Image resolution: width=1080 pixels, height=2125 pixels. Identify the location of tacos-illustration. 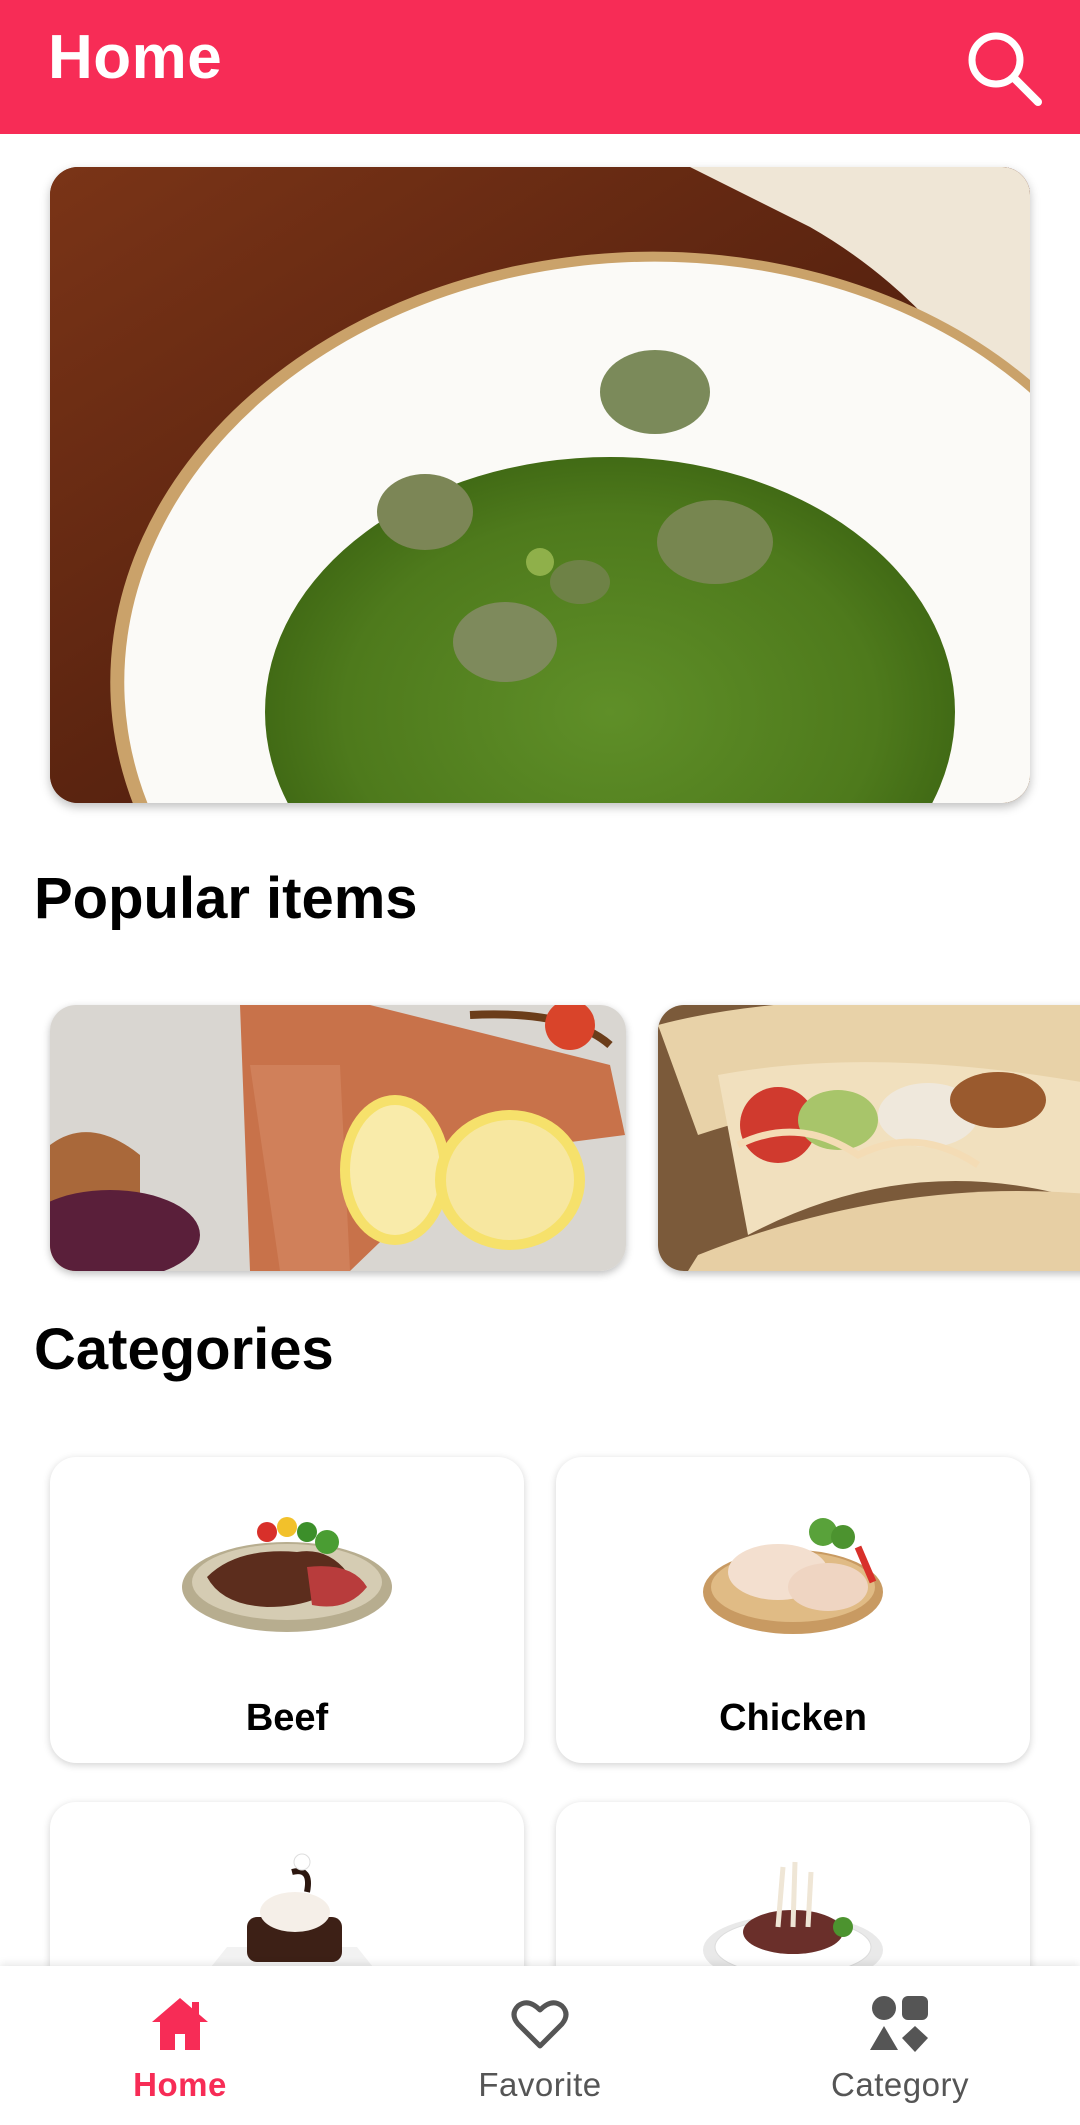
(869, 1138).